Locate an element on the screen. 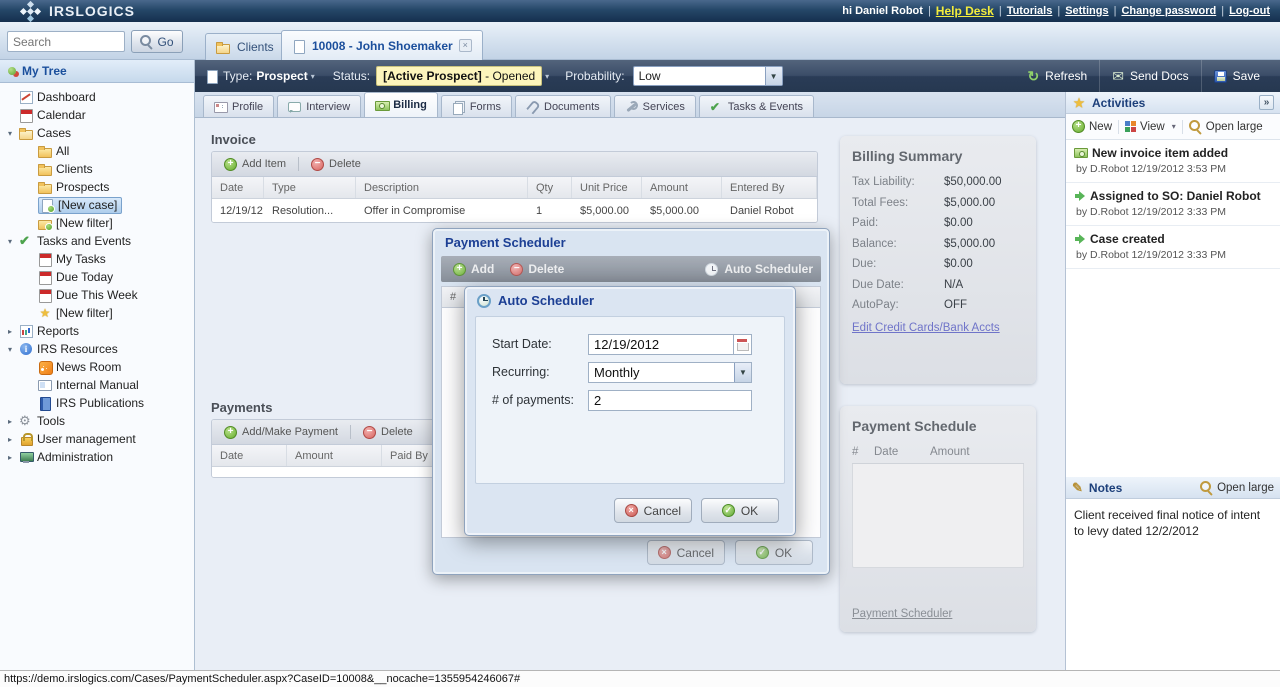 The image size is (1280, 687). activity-title: Assigned to SO: Daniel Robot is located at coordinates (1175, 196).